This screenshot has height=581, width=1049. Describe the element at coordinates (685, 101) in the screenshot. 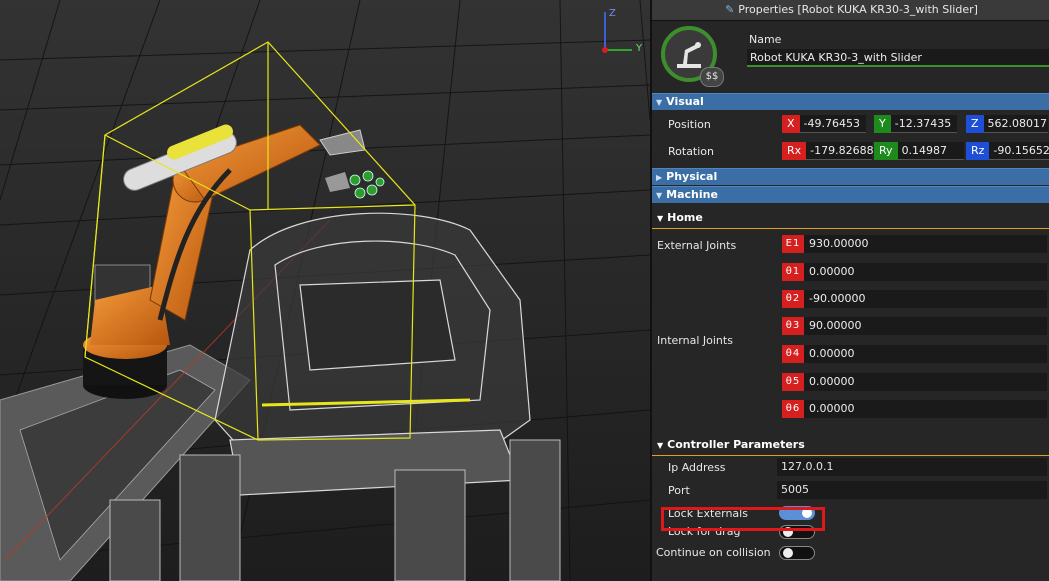

I see `section-visual-label: Visual` at that location.